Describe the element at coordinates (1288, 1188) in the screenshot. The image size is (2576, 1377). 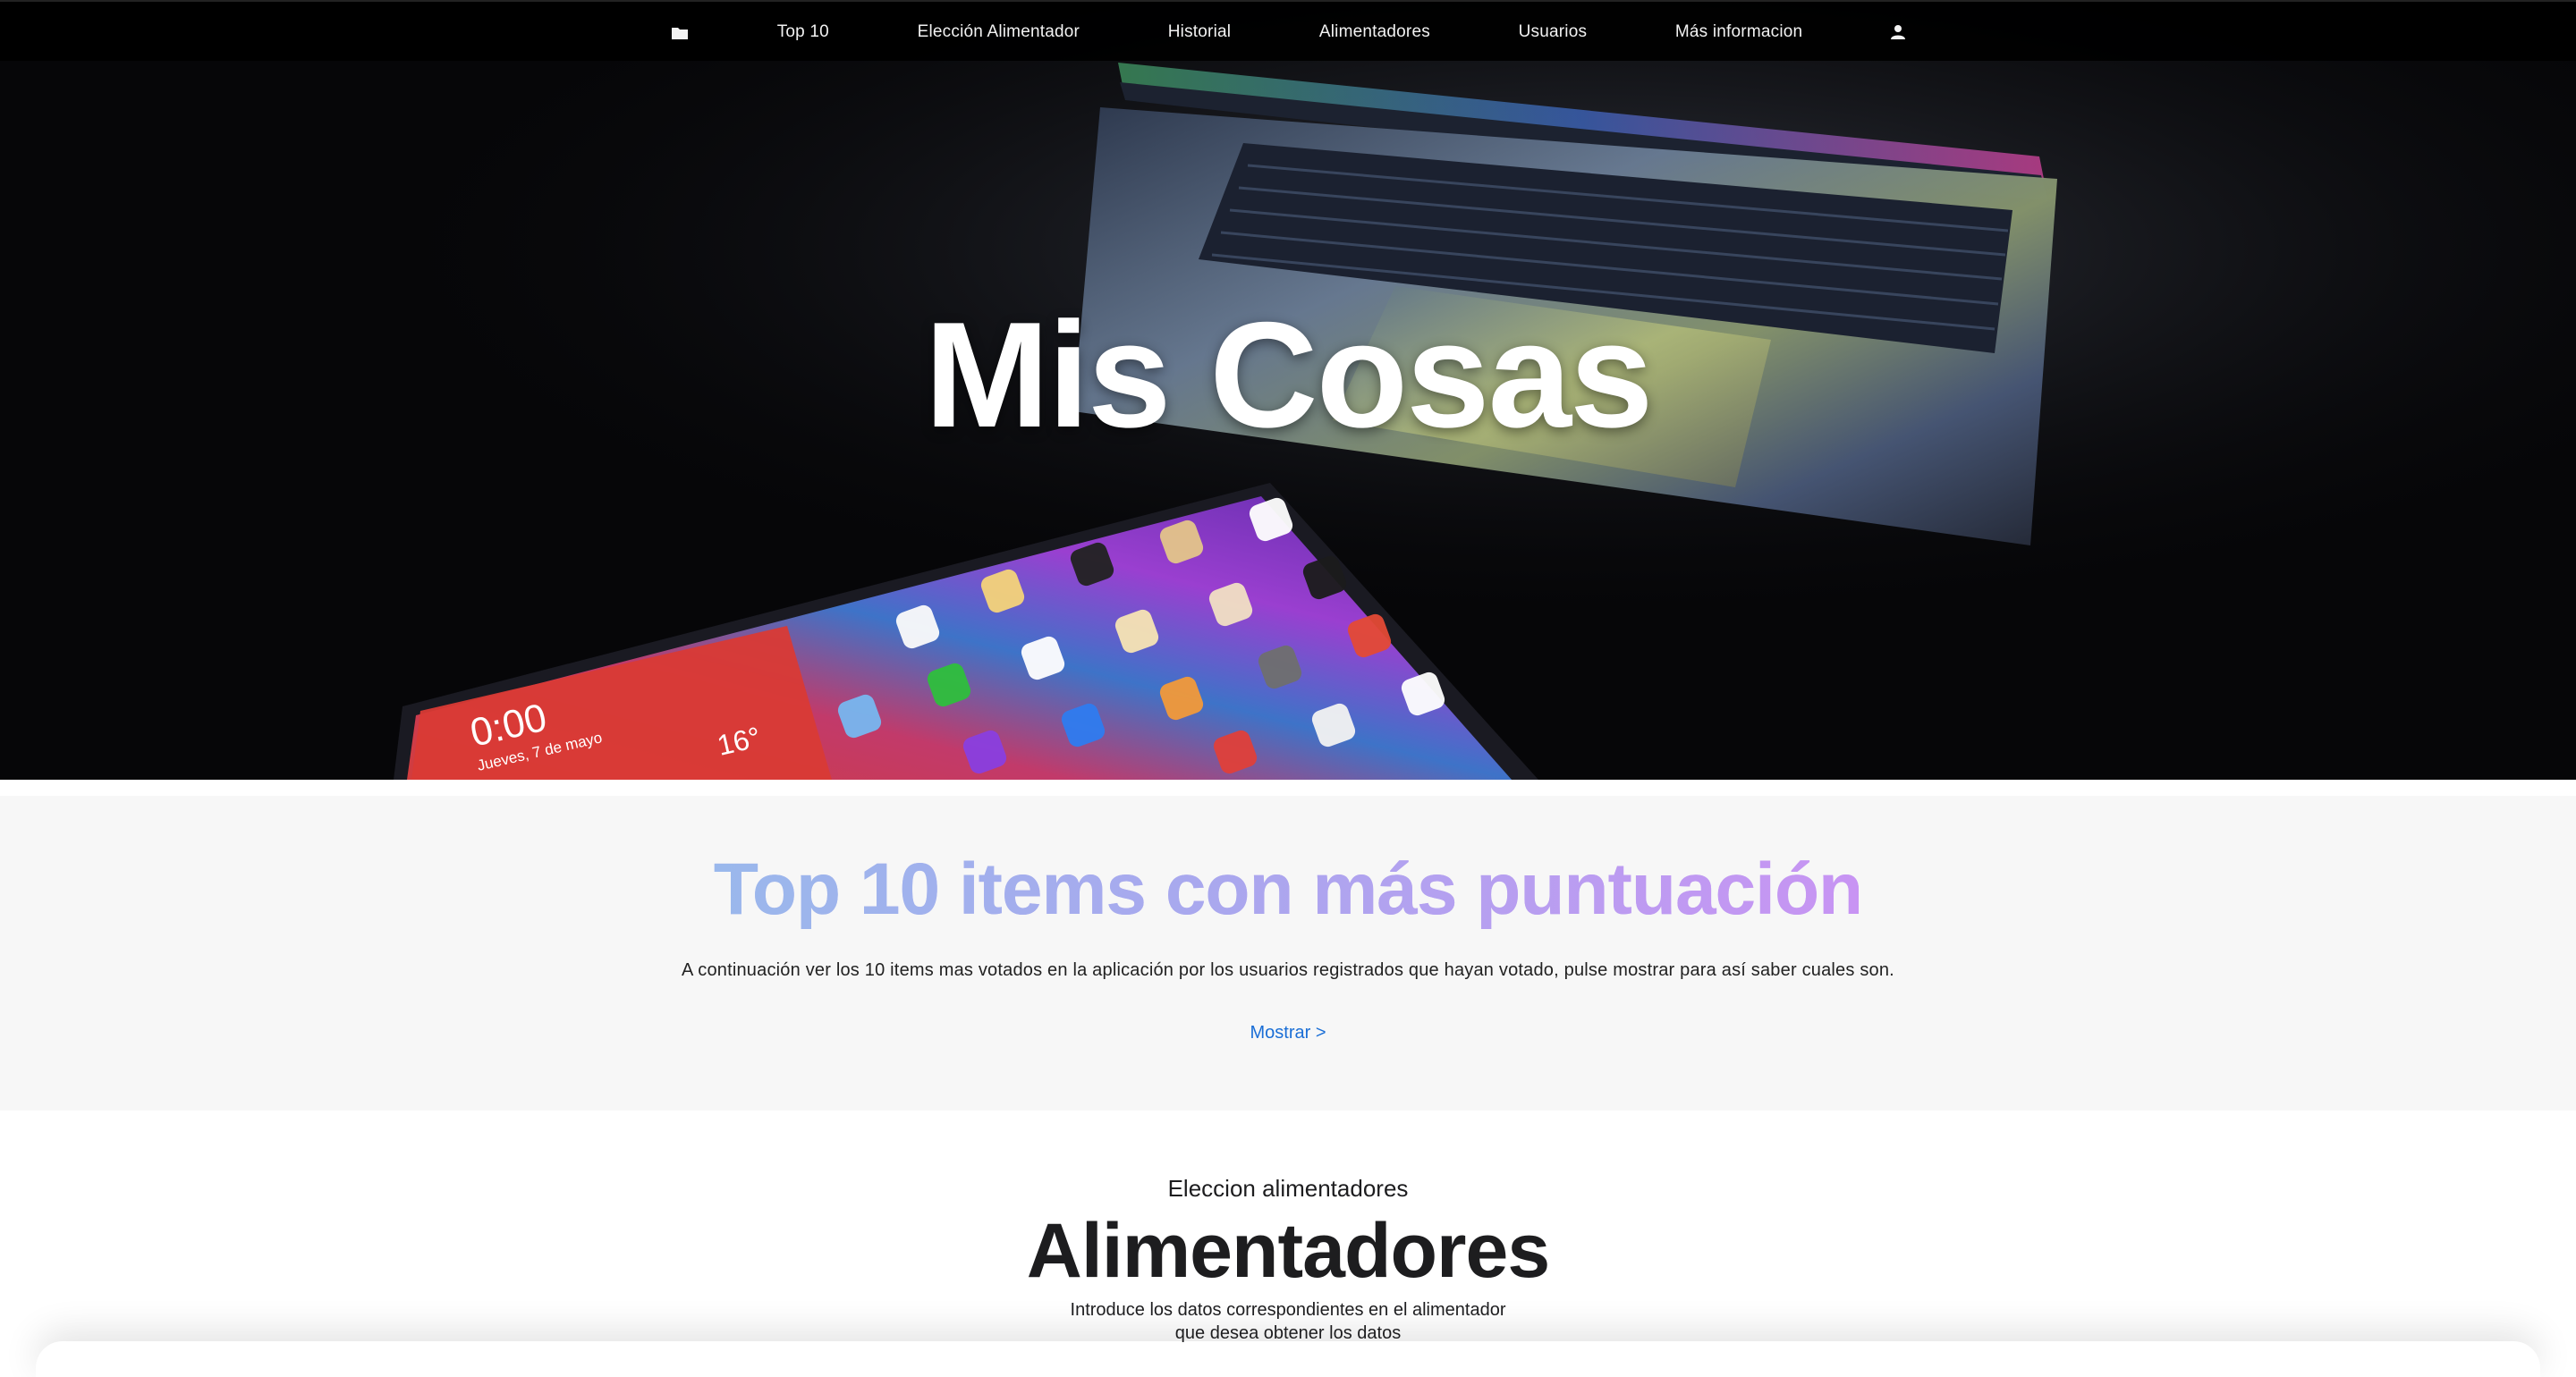
I see `alimentadores-kicker: Eleccion alimentadores` at that location.